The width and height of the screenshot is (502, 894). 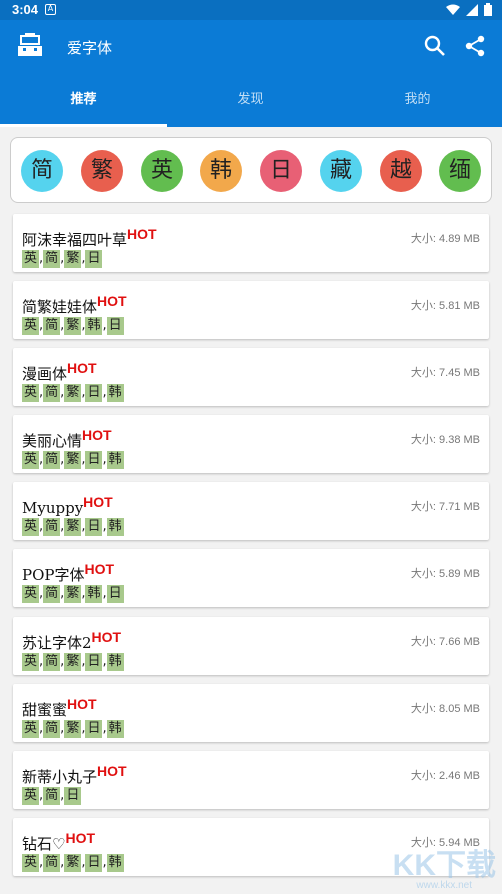 What do you see at coordinates (45, 374) in the screenshot?
I see `font-name-text: 漫画体` at bounding box center [45, 374].